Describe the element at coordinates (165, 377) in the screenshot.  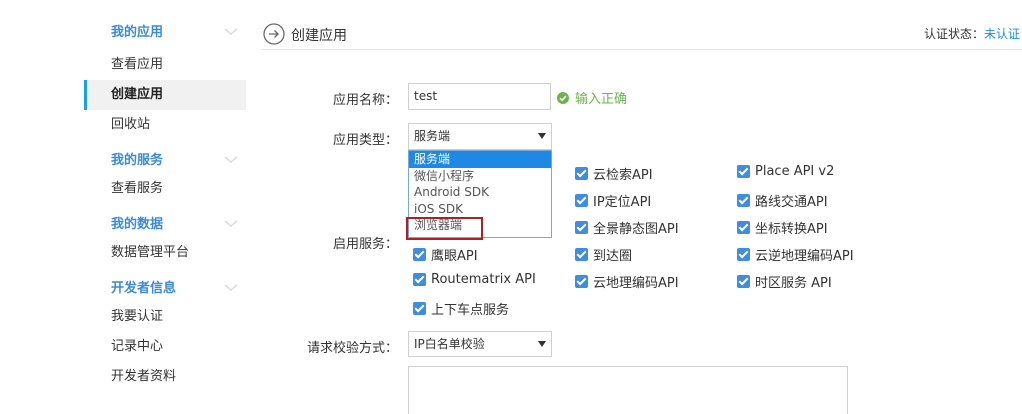
I see `sidebar-item-developer-profile: 开发者资料` at that location.